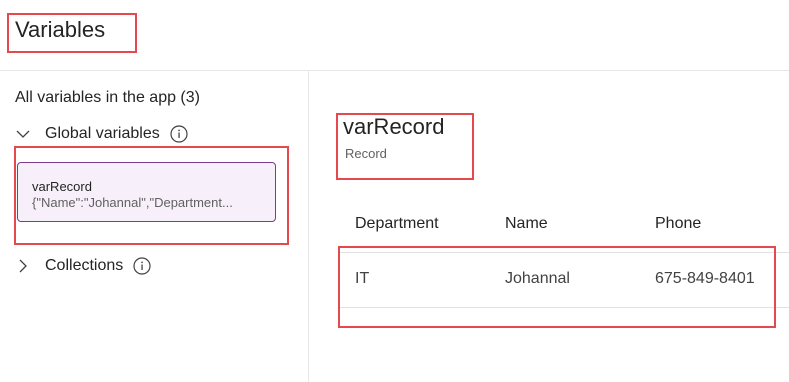 Image resolution: width=789 pixels, height=382 pixels. Describe the element at coordinates (537, 278) in the screenshot. I see `table-cell-name: Johannal` at that location.